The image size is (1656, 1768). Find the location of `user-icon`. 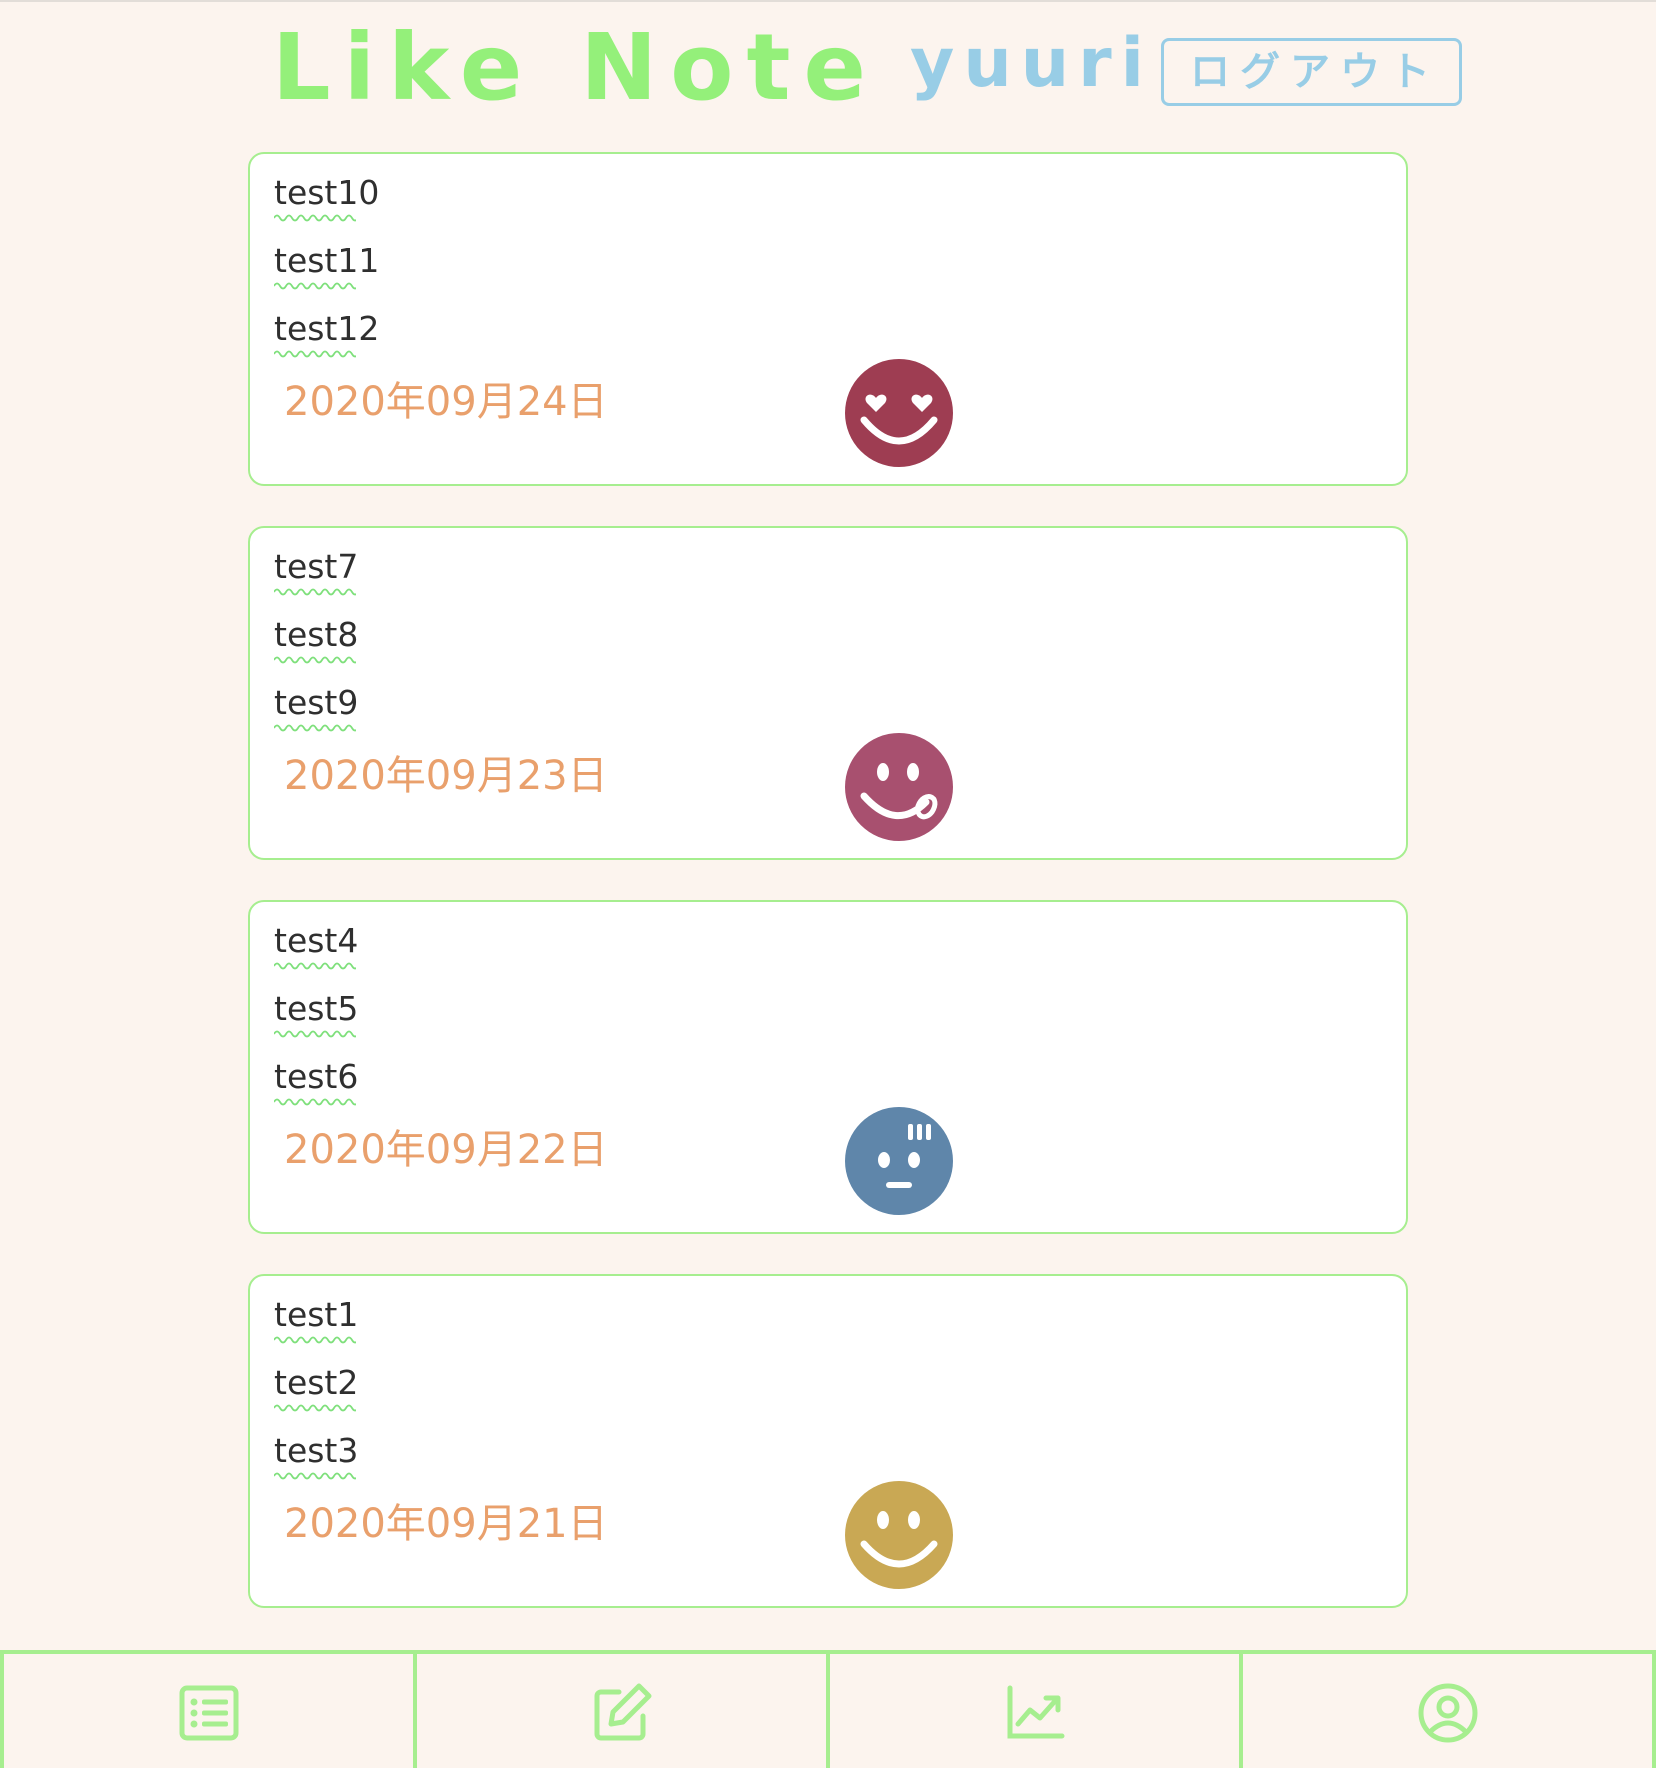

user-icon is located at coordinates (1447, 1713).